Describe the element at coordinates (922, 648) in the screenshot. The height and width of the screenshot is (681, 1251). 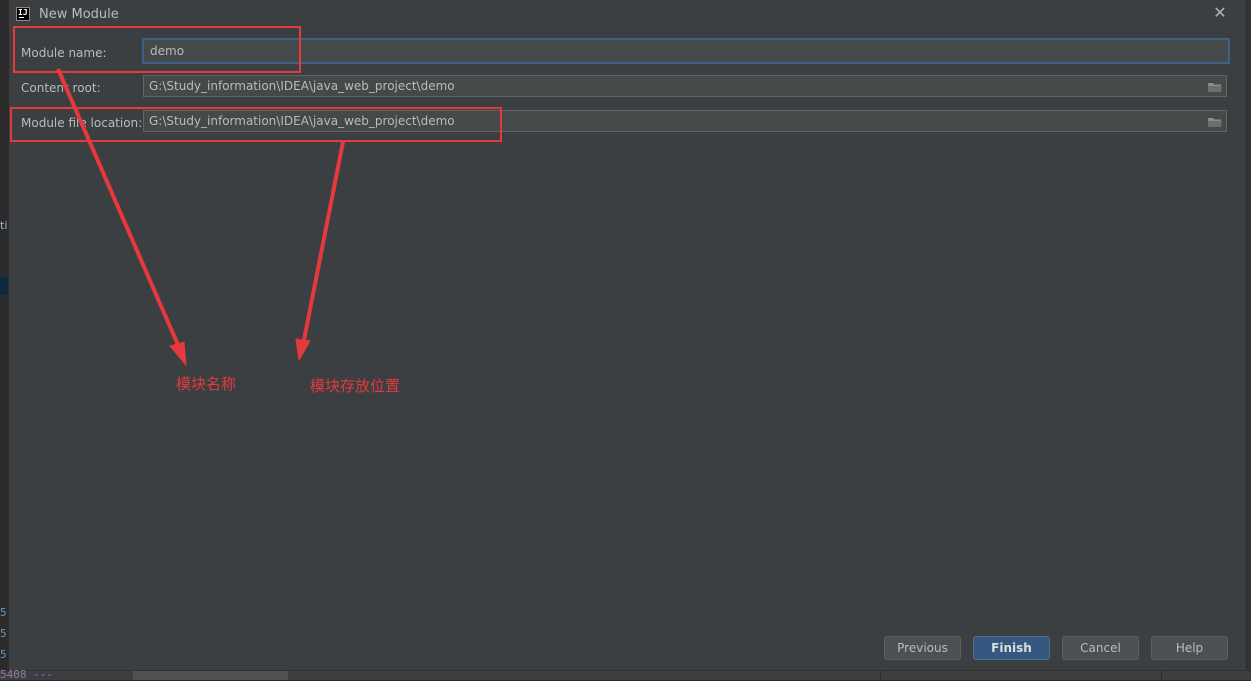
I see `previous-button: Previous` at that location.